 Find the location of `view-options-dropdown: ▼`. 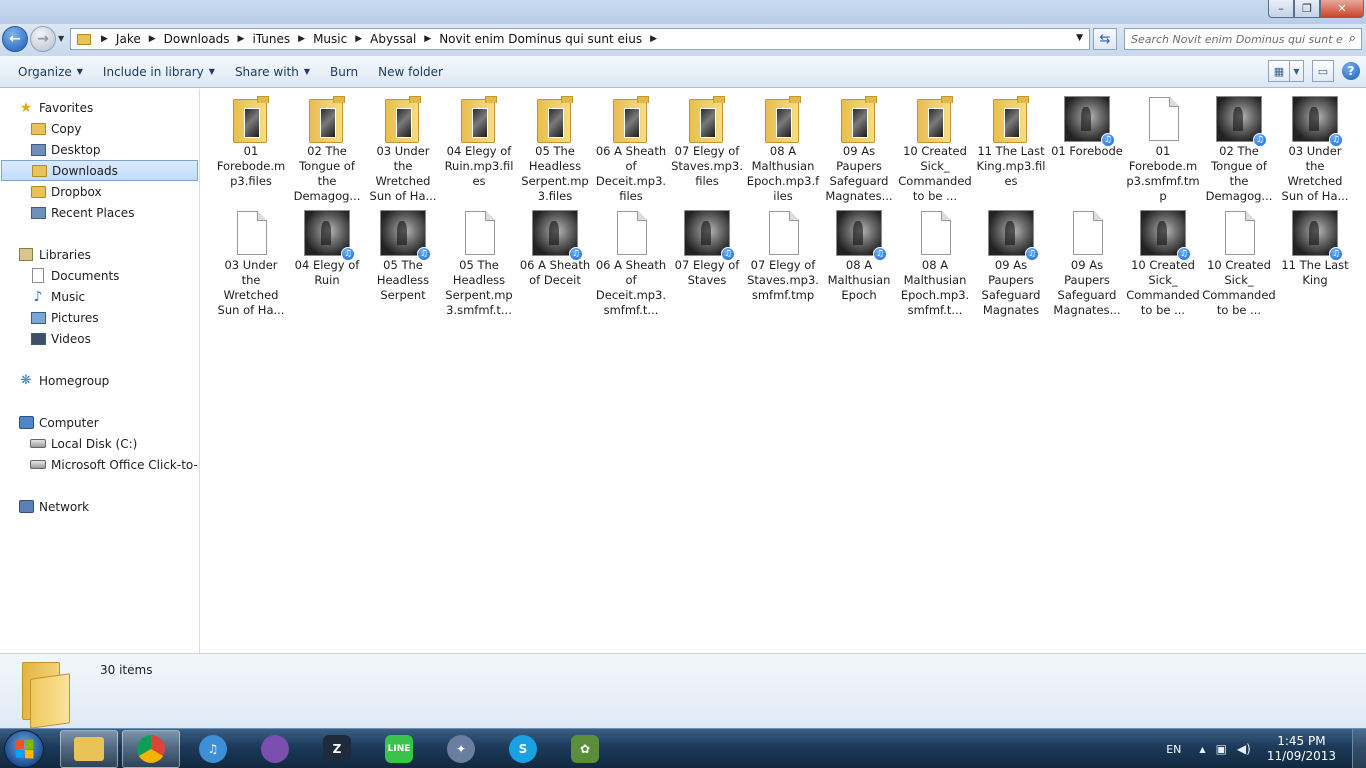

view-options-dropdown: ▼ is located at coordinates (1297, 71).